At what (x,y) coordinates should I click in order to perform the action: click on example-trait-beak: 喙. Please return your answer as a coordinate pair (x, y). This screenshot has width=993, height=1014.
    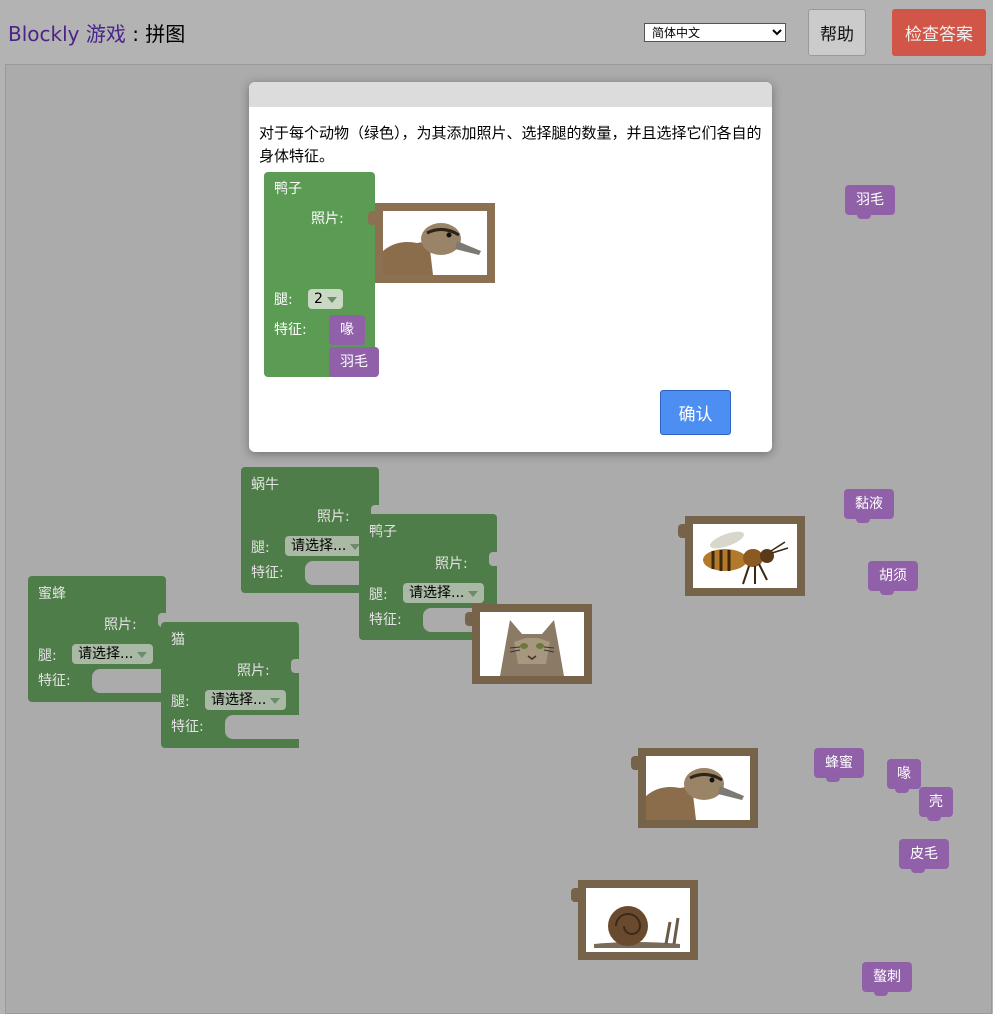
    Looking at the image, I should click on (347, 330).